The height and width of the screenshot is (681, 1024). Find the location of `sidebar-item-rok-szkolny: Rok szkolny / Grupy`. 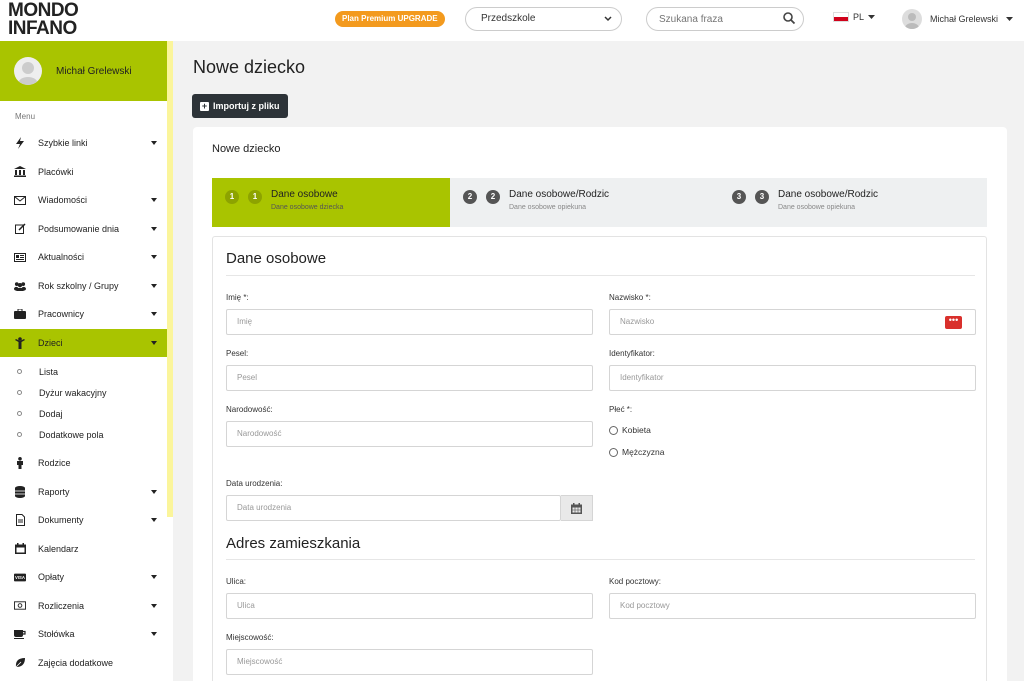

sidebar-item-rok-szkolny: Rok szkolny / Grupy is located at coordinates (86, 286).